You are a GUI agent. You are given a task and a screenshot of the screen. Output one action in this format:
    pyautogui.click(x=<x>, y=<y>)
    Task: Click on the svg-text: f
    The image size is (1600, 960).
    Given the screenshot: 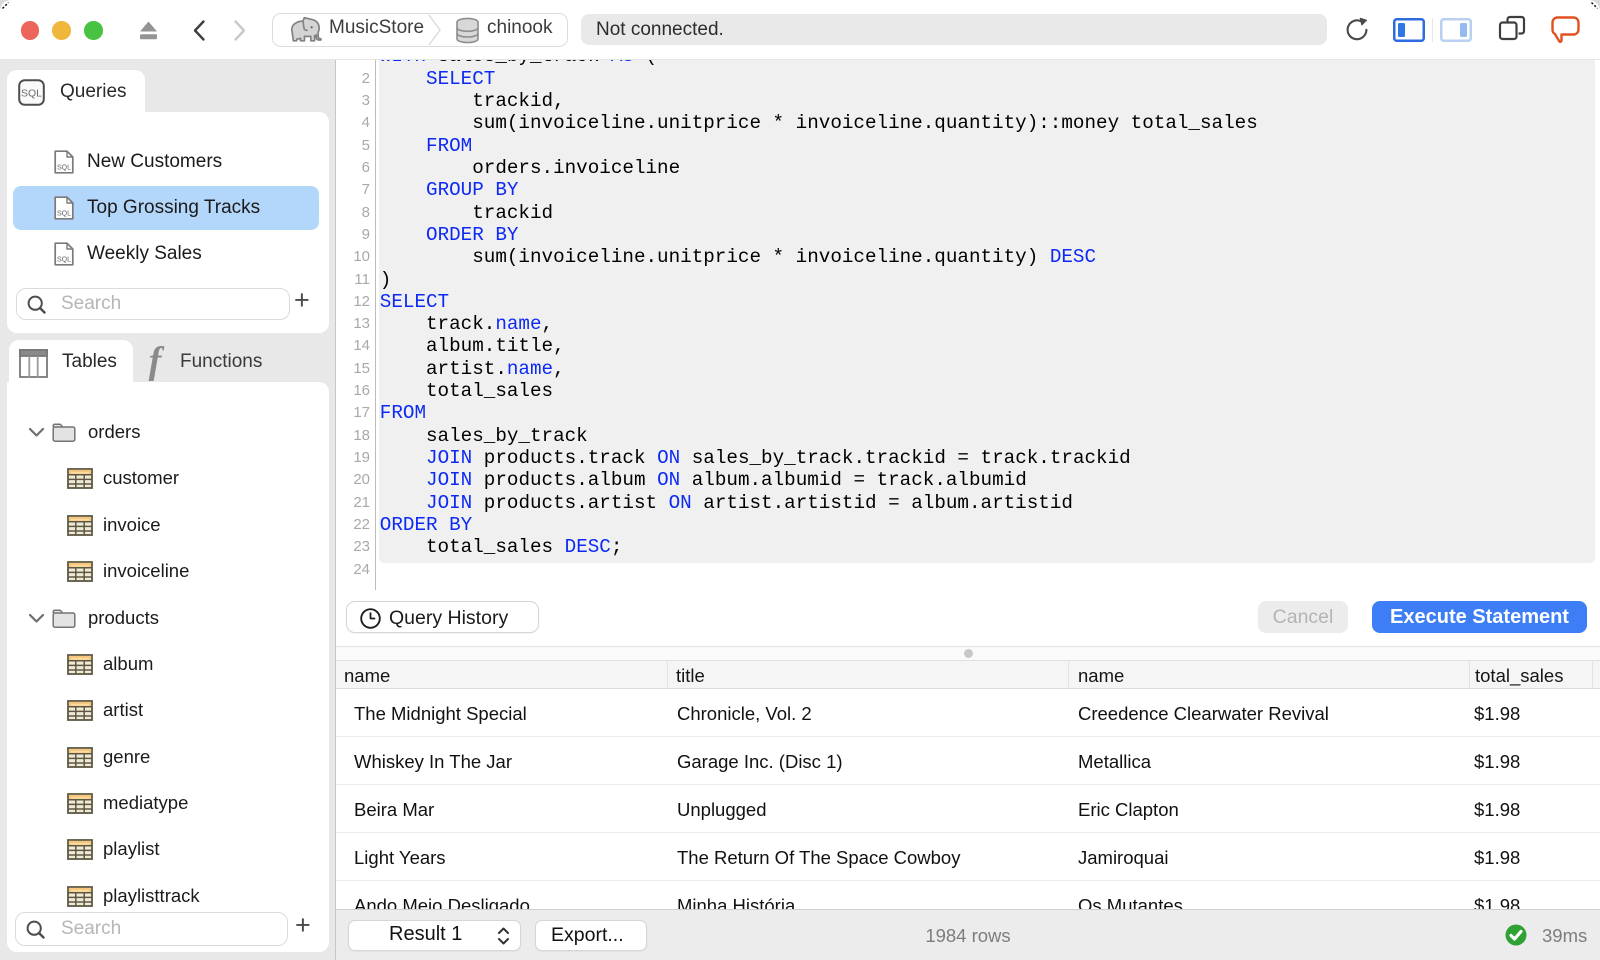 What is the action you would take?
    pyautogui.click(x=157, y=362)
    